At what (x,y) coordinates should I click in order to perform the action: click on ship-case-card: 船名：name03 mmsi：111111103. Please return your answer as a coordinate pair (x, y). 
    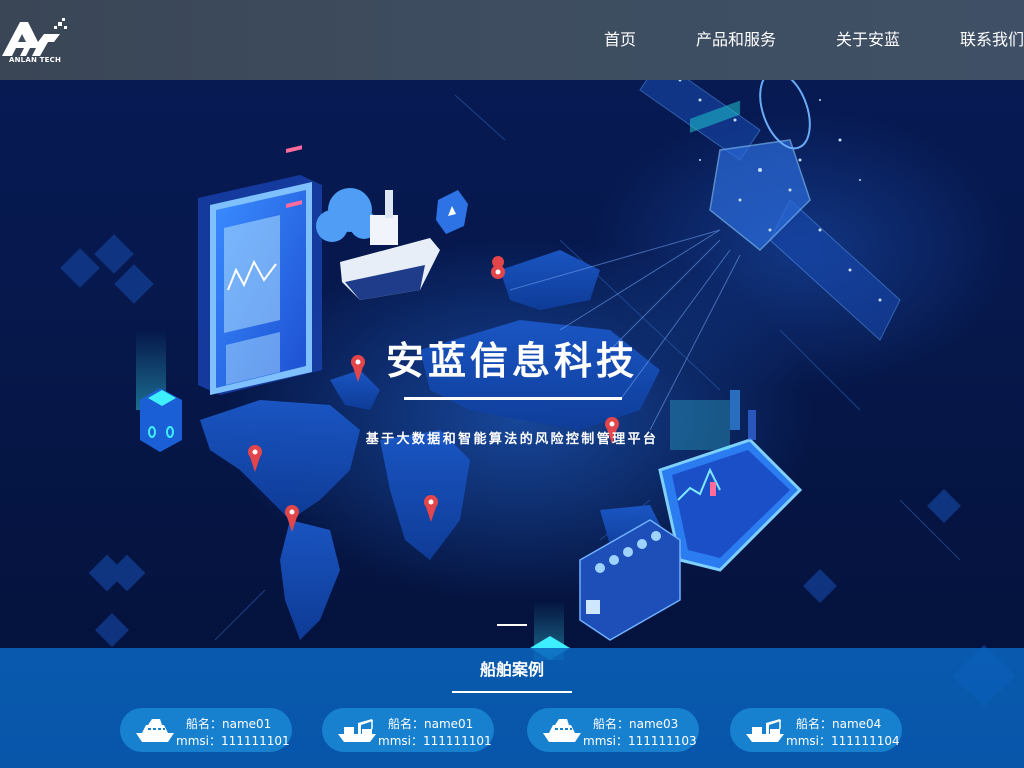
    Looking at the image, I should click on (613, 730).